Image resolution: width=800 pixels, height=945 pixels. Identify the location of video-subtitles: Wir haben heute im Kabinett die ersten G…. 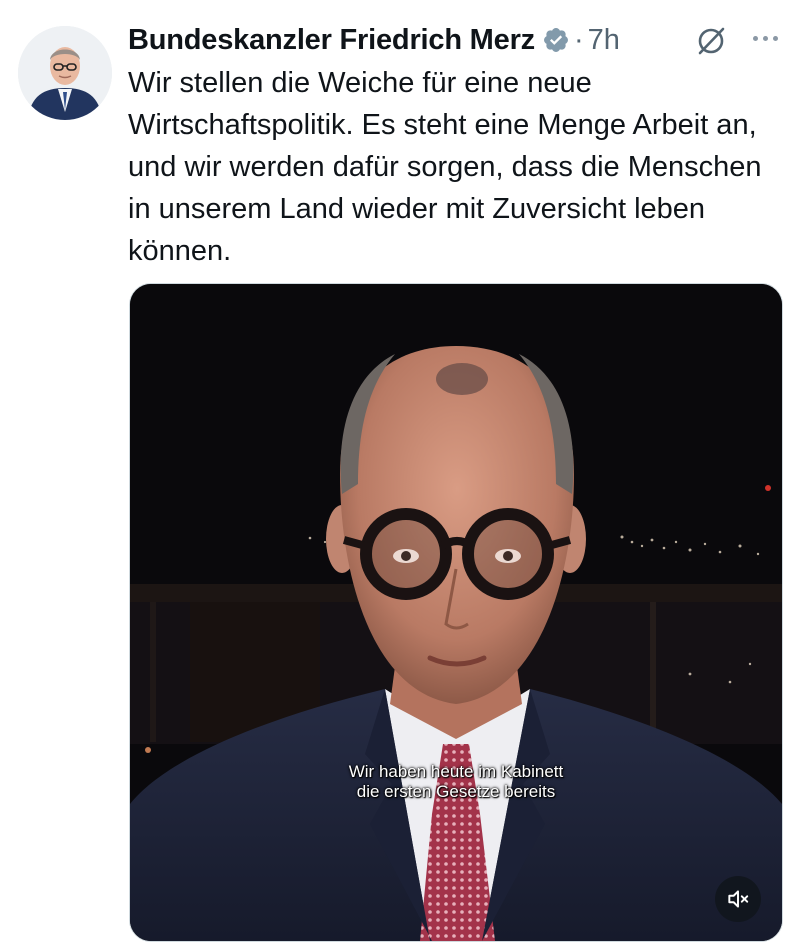
(456, 782).